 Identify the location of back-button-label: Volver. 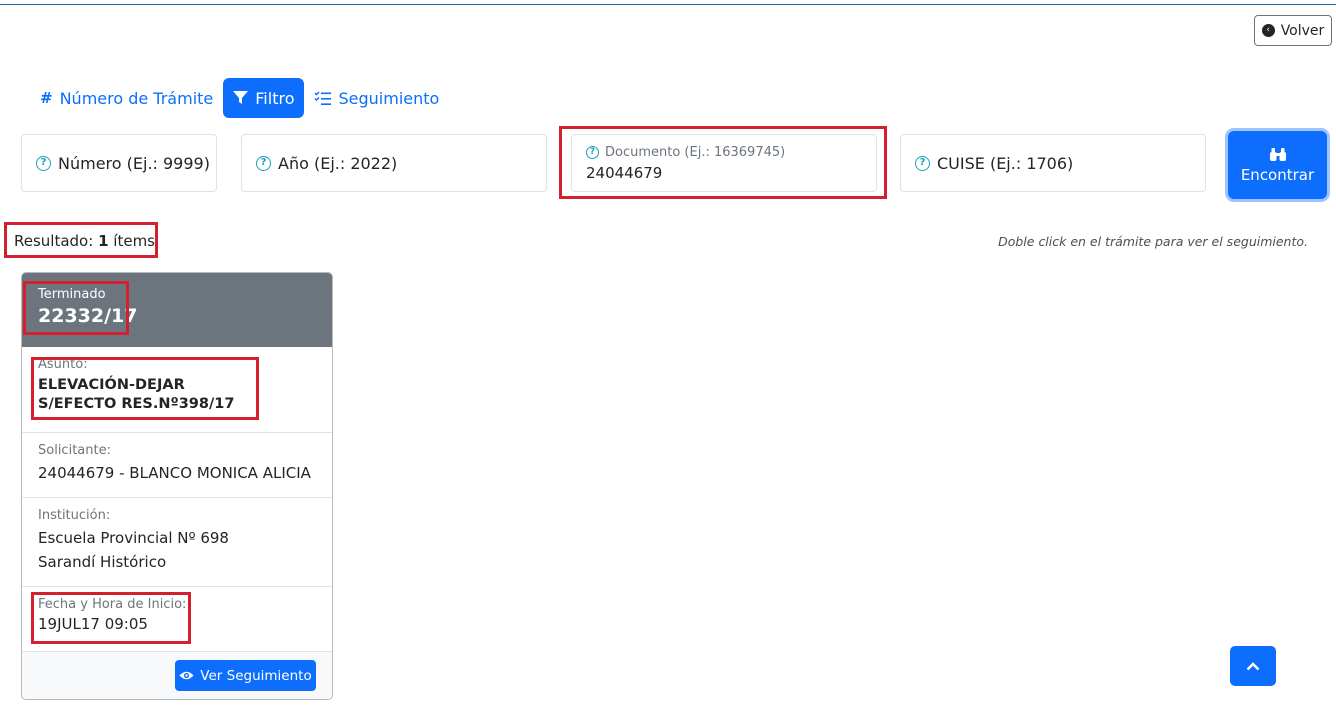
(1302, 30).